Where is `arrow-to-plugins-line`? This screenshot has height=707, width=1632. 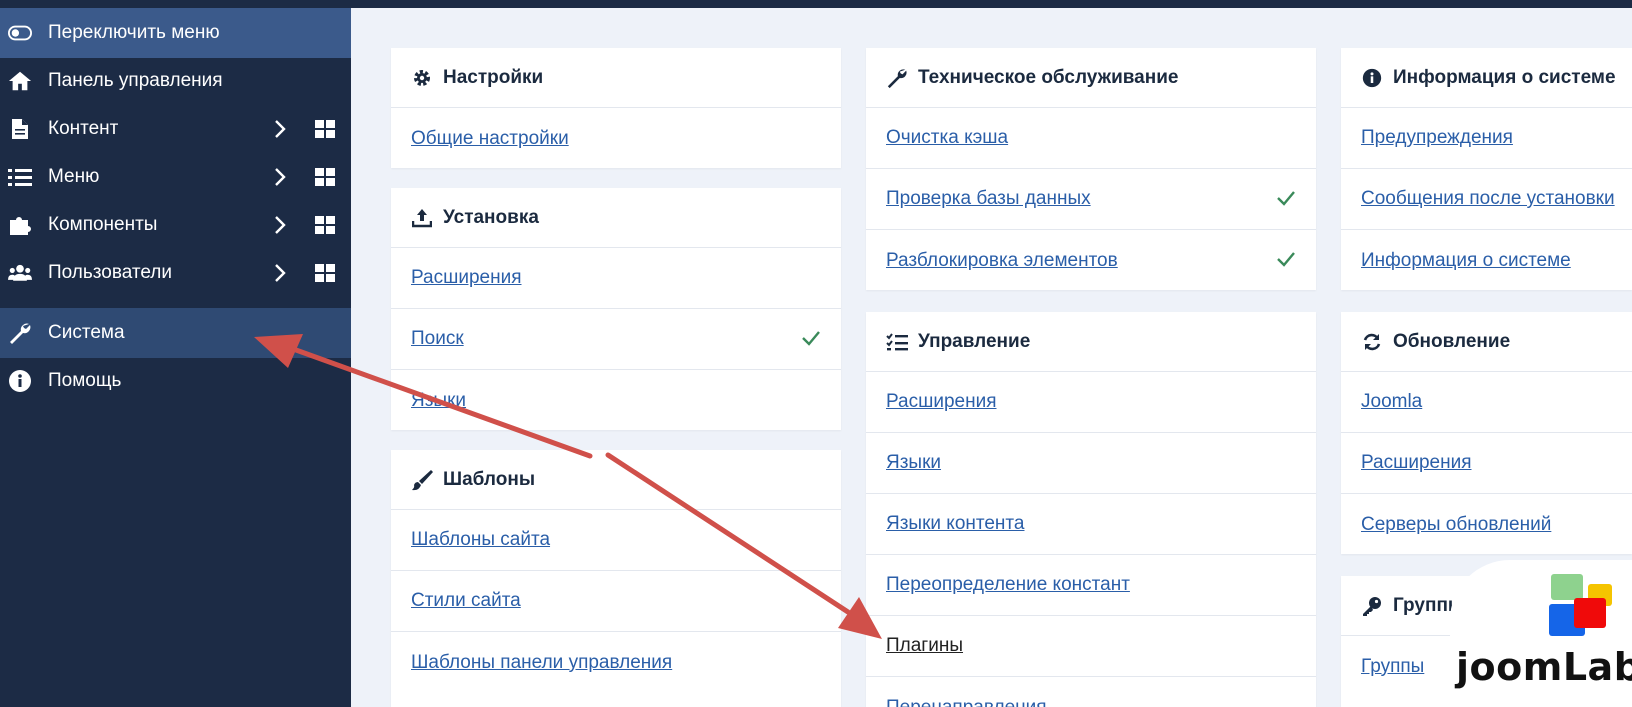 arrow-to-plugins-line is located at coordinates (728, 533).